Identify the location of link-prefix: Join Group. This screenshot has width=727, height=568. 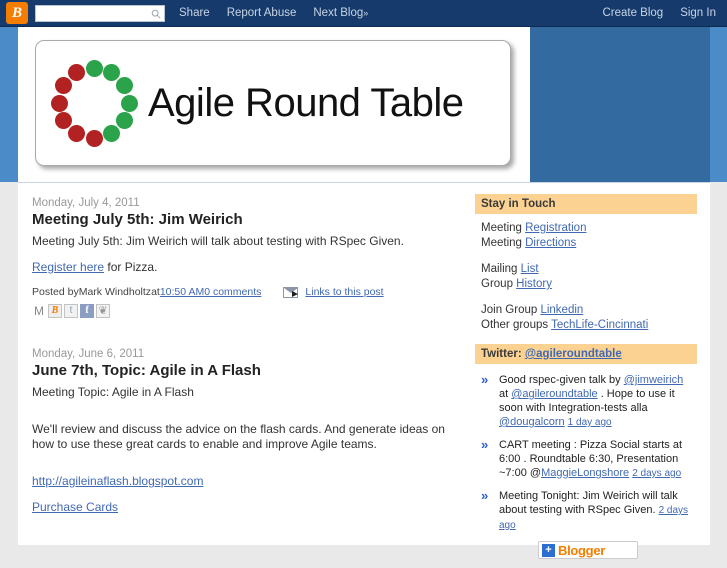
(511, 310).